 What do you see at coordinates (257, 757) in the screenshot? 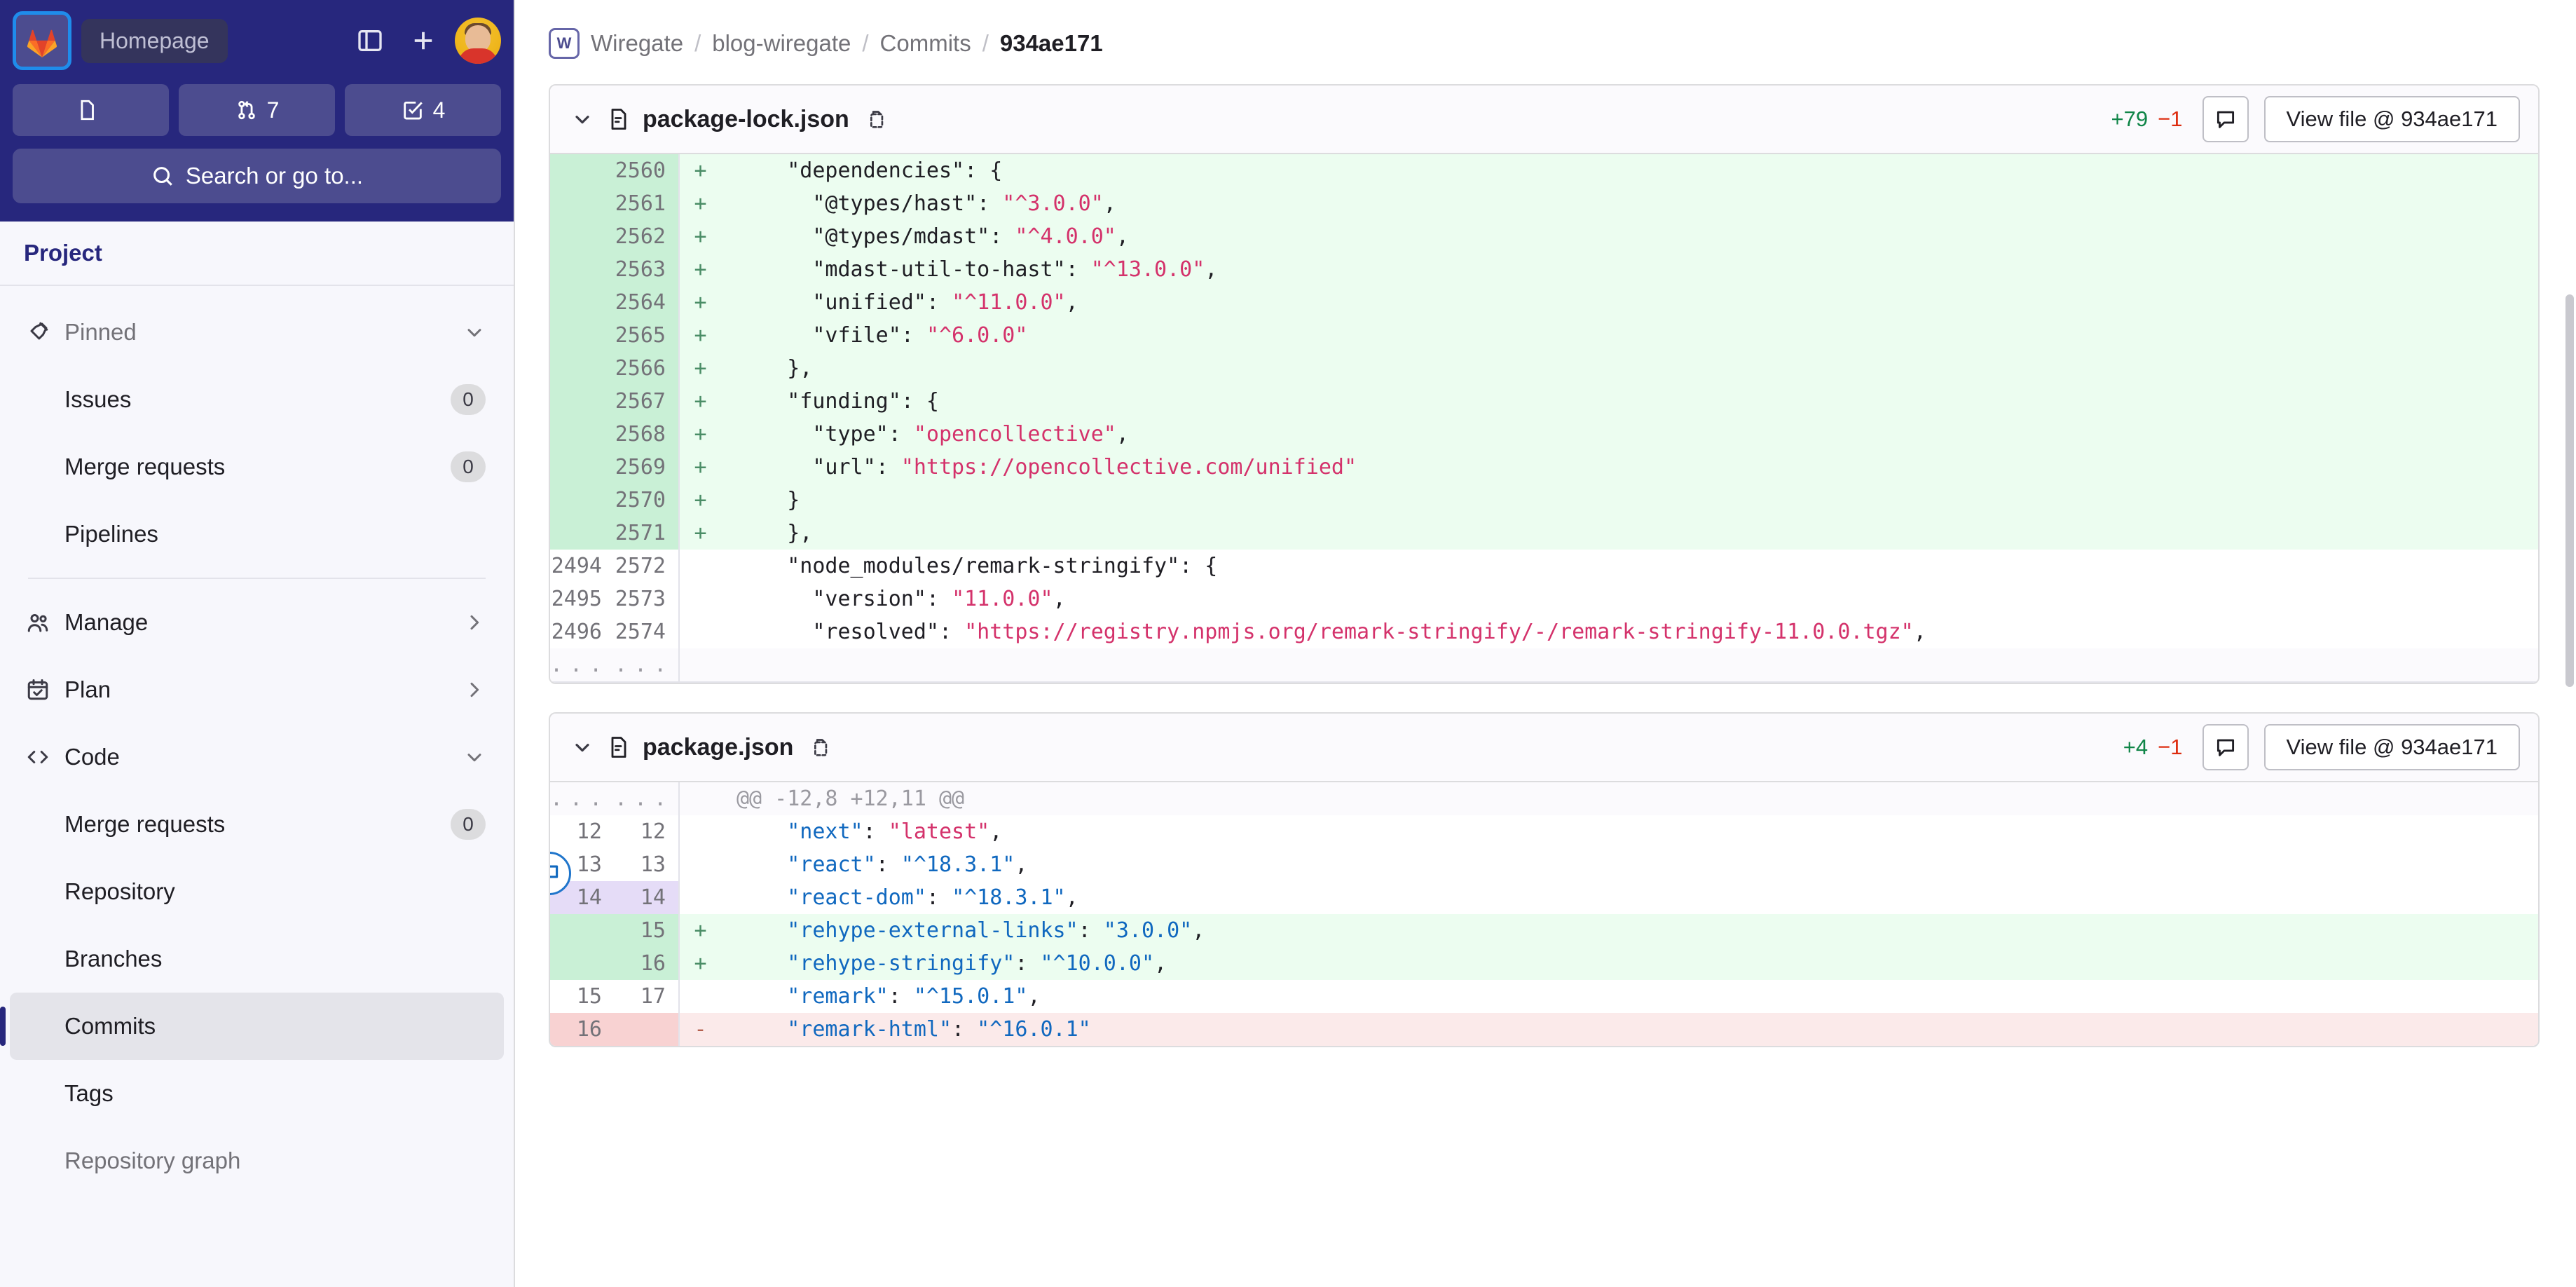
I see `sidebar-item-code: Code` at bounding box center [257, 757].